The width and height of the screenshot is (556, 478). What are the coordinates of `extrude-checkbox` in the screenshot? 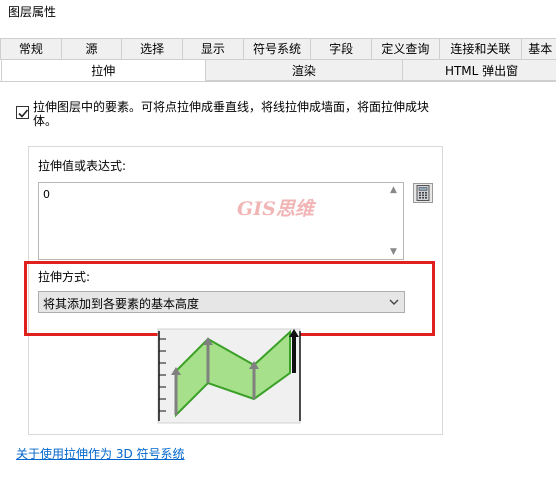 It's located at (22, 112).